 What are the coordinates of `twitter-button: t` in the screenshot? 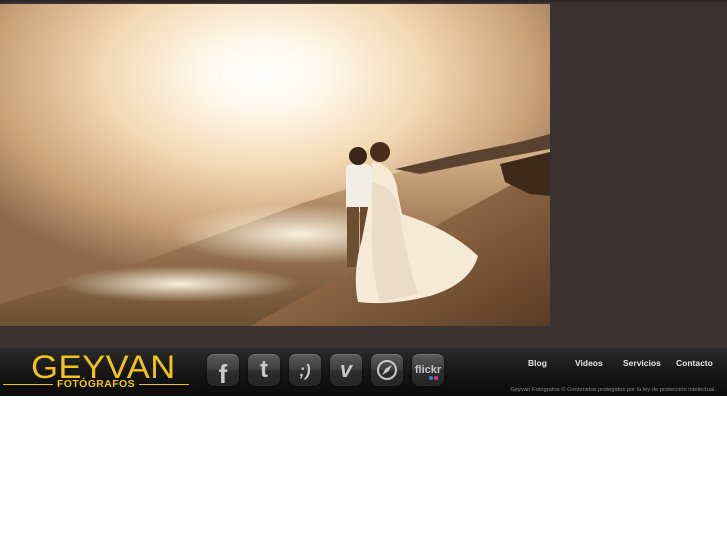 It's located at (264, 370).